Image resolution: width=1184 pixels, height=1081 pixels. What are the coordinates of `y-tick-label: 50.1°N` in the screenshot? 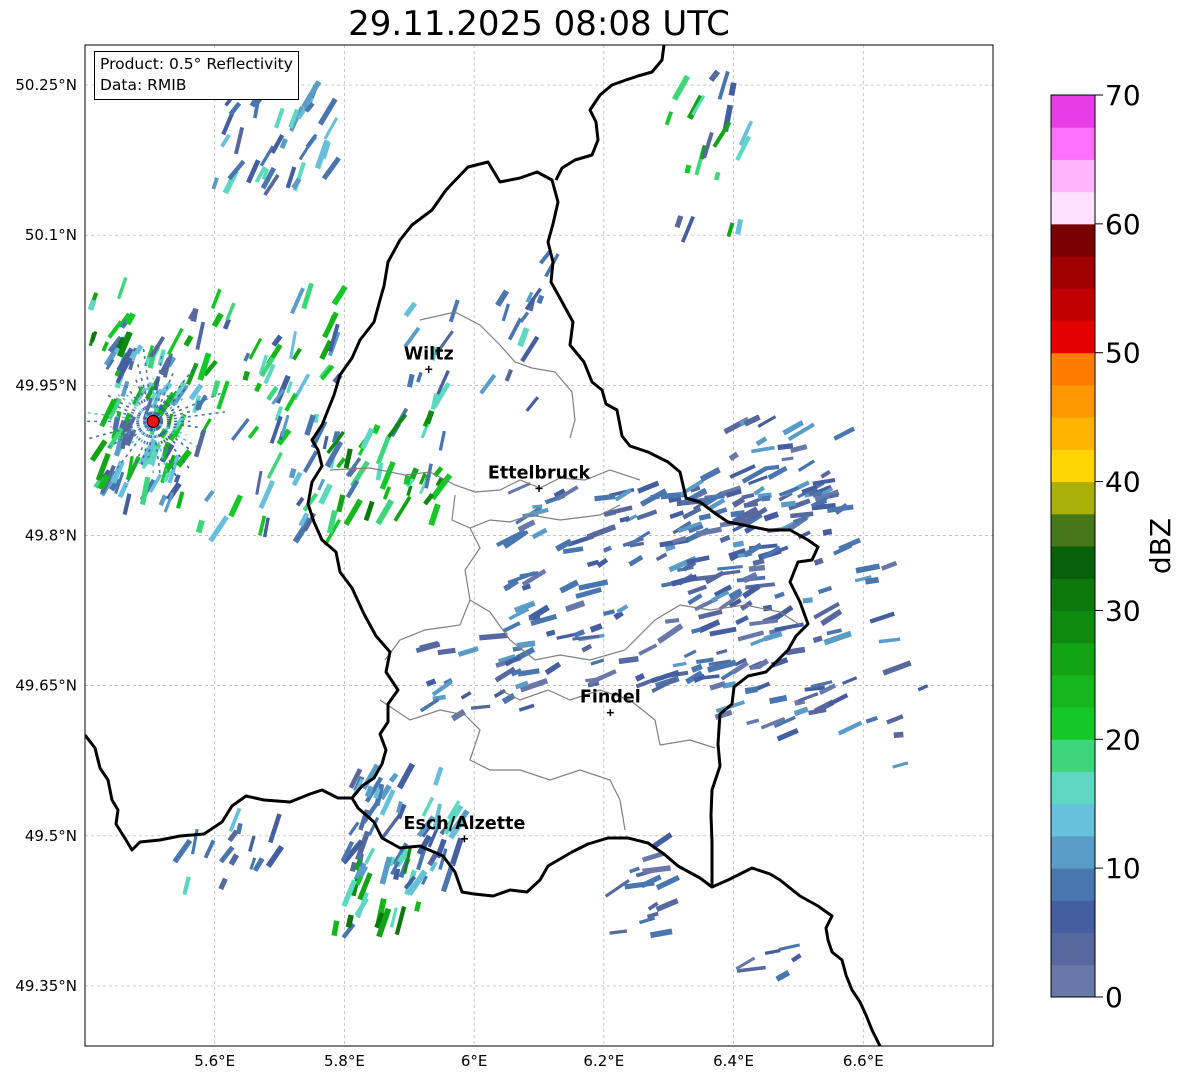 It's located at (51, 235).